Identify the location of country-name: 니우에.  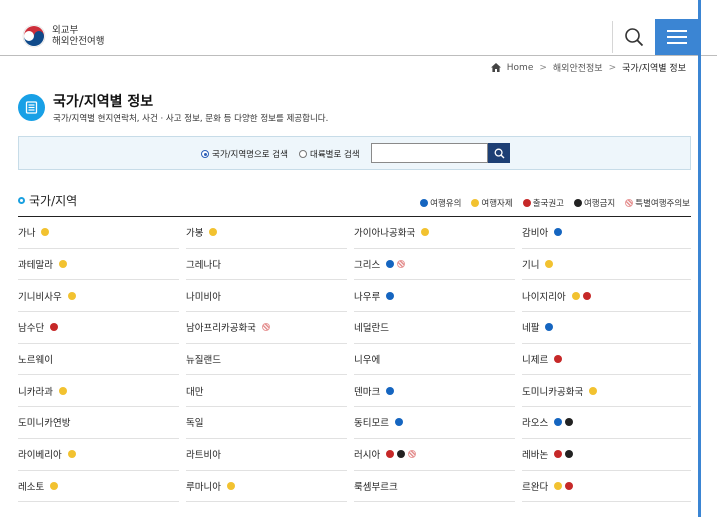
(367, 361).